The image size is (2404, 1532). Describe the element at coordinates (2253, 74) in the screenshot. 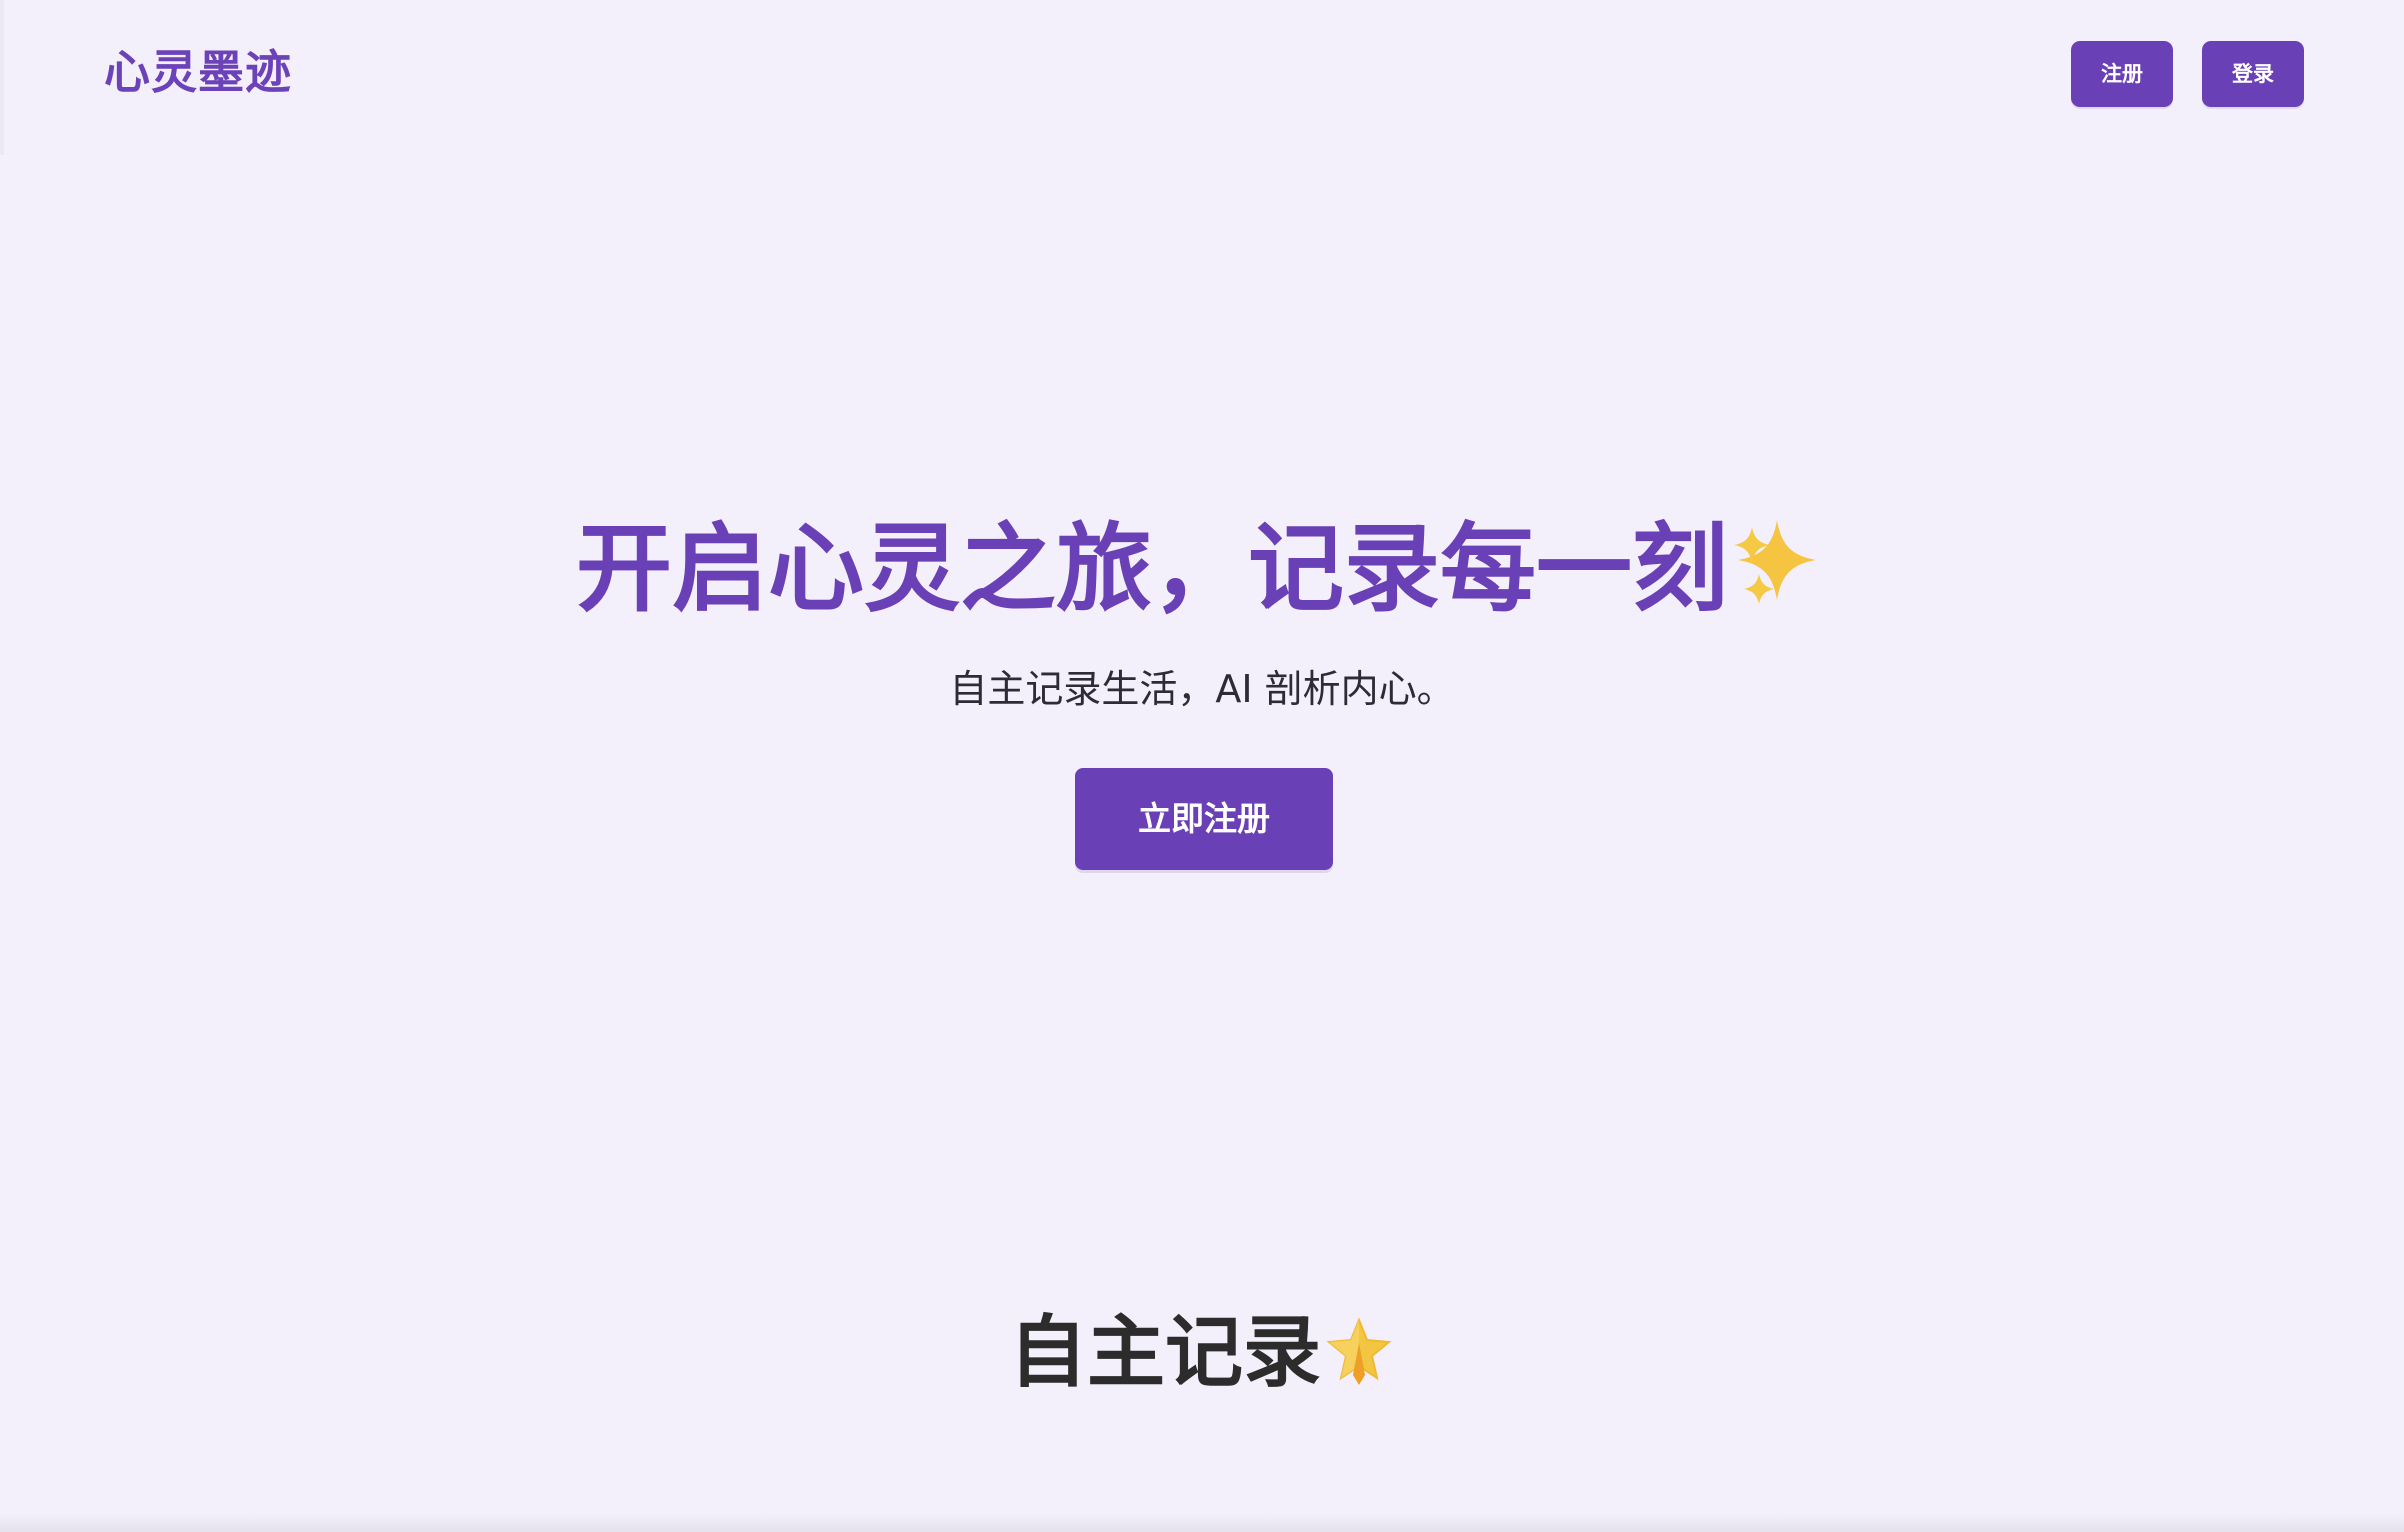

I see `login-button: 登录` at that location.